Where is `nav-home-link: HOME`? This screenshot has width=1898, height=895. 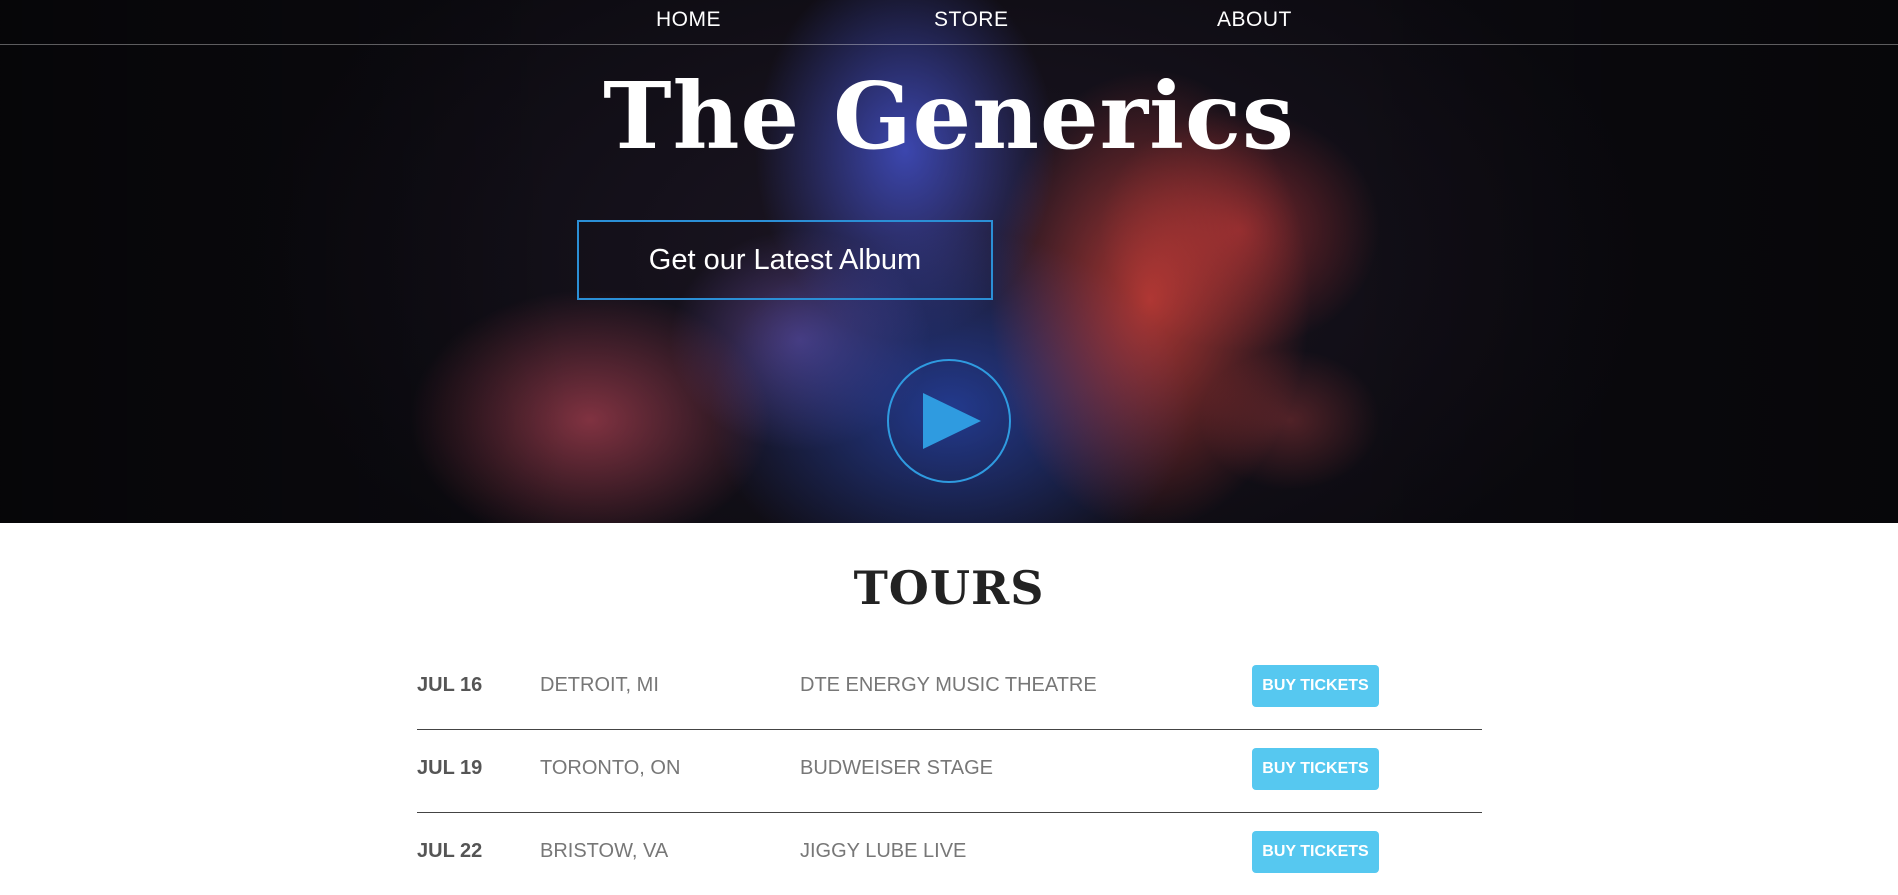
nav-home-link: HOME is located at coordinates (688, 20).